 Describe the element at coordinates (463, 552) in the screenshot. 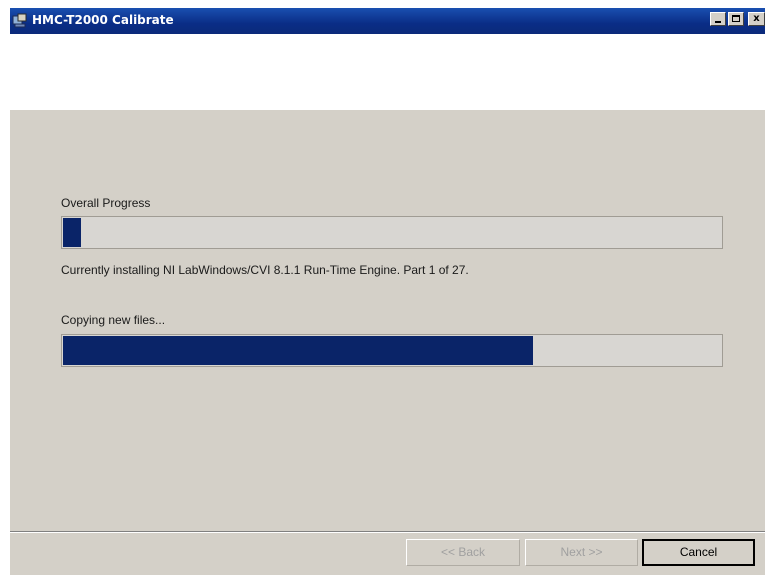

I see `back-button: << Back` at that location.